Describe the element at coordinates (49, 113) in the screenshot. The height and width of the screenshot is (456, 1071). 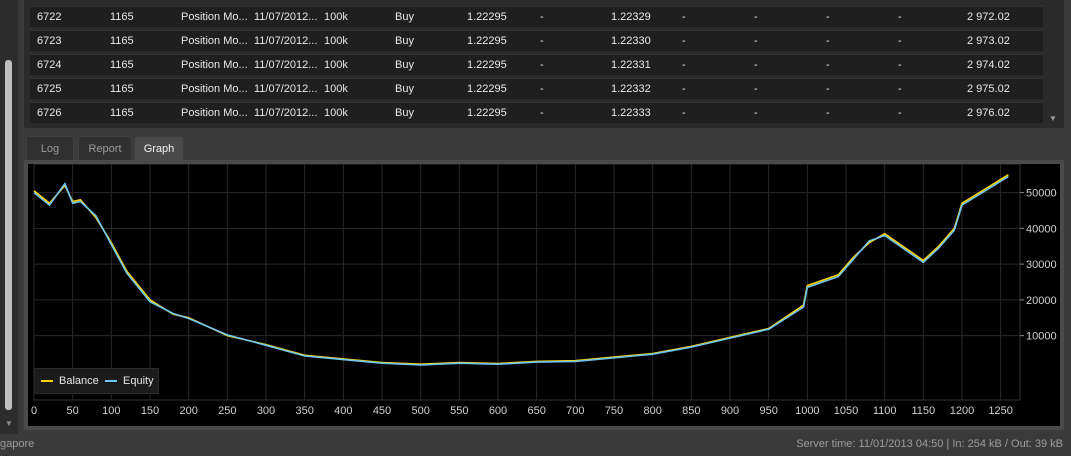
I see `cell-id: 6726` at that location.